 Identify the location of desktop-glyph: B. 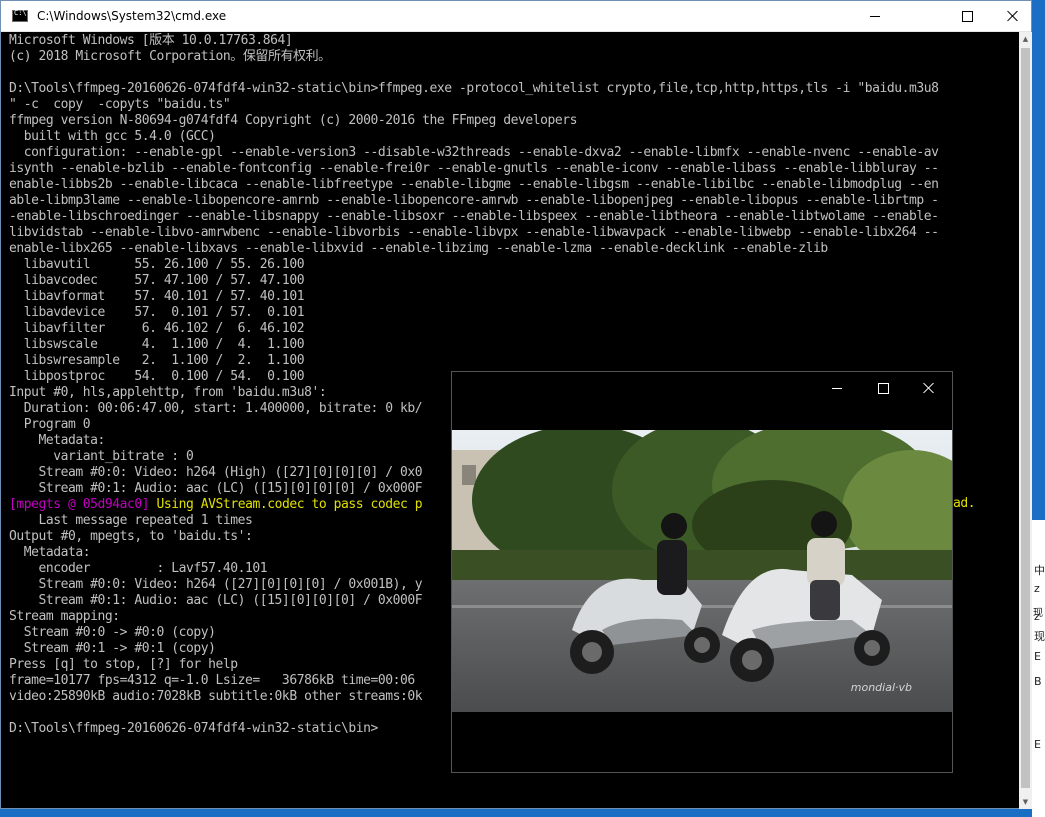
(1038, 681).